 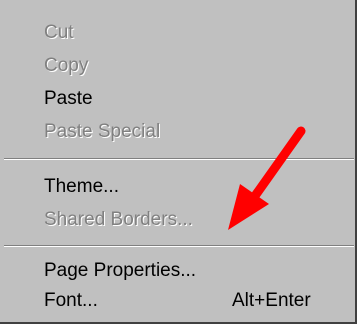 I want to click on menu-item-paste-special: Paste Special, so click(x=175, y=132).